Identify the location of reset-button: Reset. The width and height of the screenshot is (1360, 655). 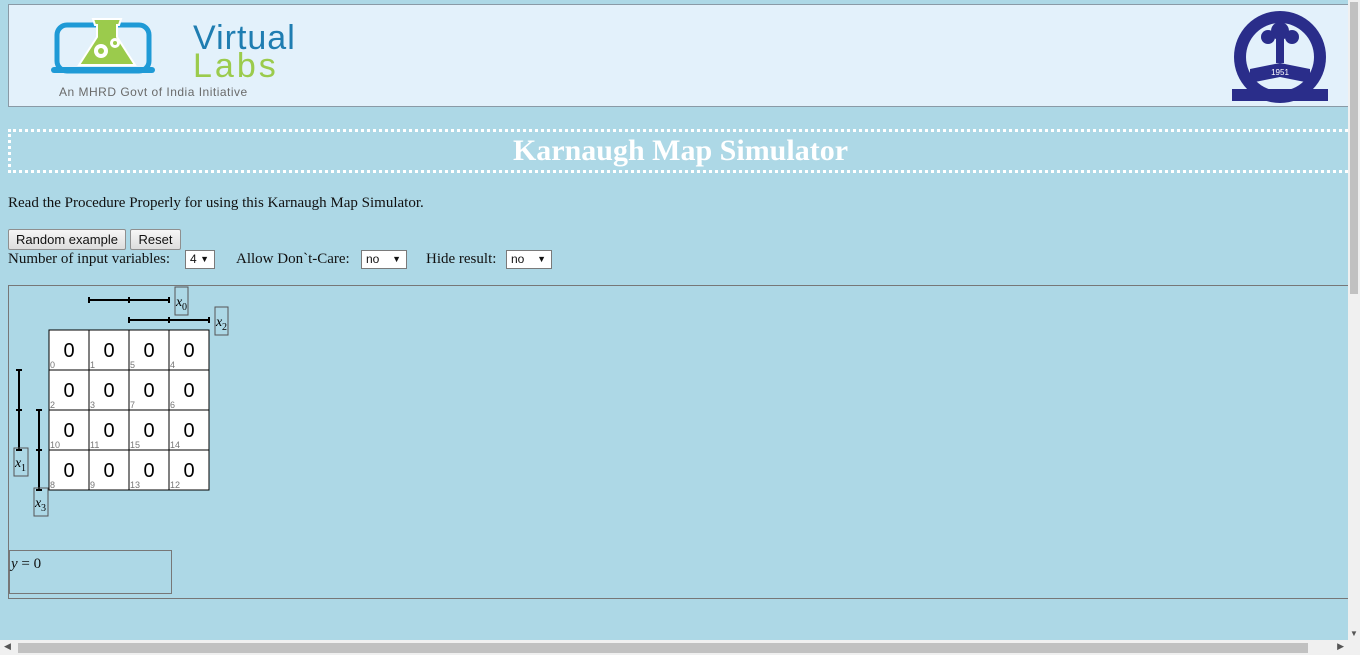
(155, 239).